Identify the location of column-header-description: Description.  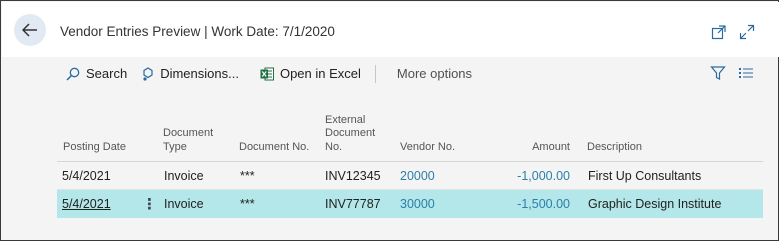
(614, 148).